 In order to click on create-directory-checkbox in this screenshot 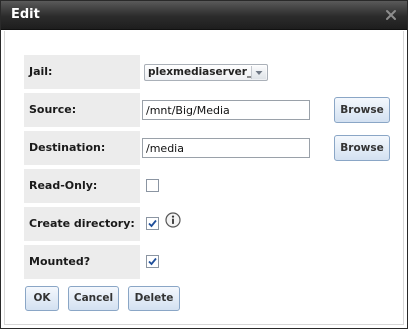, I will do `click(152, 223)`.